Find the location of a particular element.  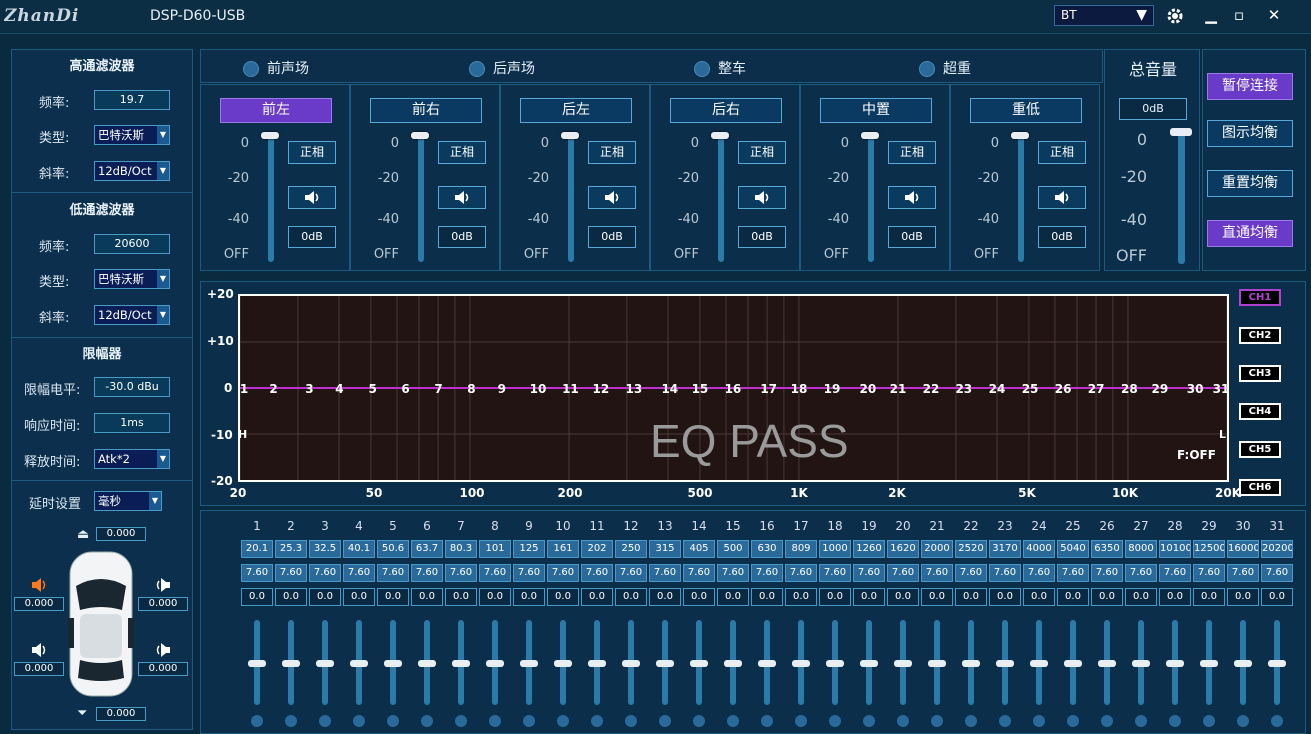

band-point-label: 13 is located at coordinates (634, 389).